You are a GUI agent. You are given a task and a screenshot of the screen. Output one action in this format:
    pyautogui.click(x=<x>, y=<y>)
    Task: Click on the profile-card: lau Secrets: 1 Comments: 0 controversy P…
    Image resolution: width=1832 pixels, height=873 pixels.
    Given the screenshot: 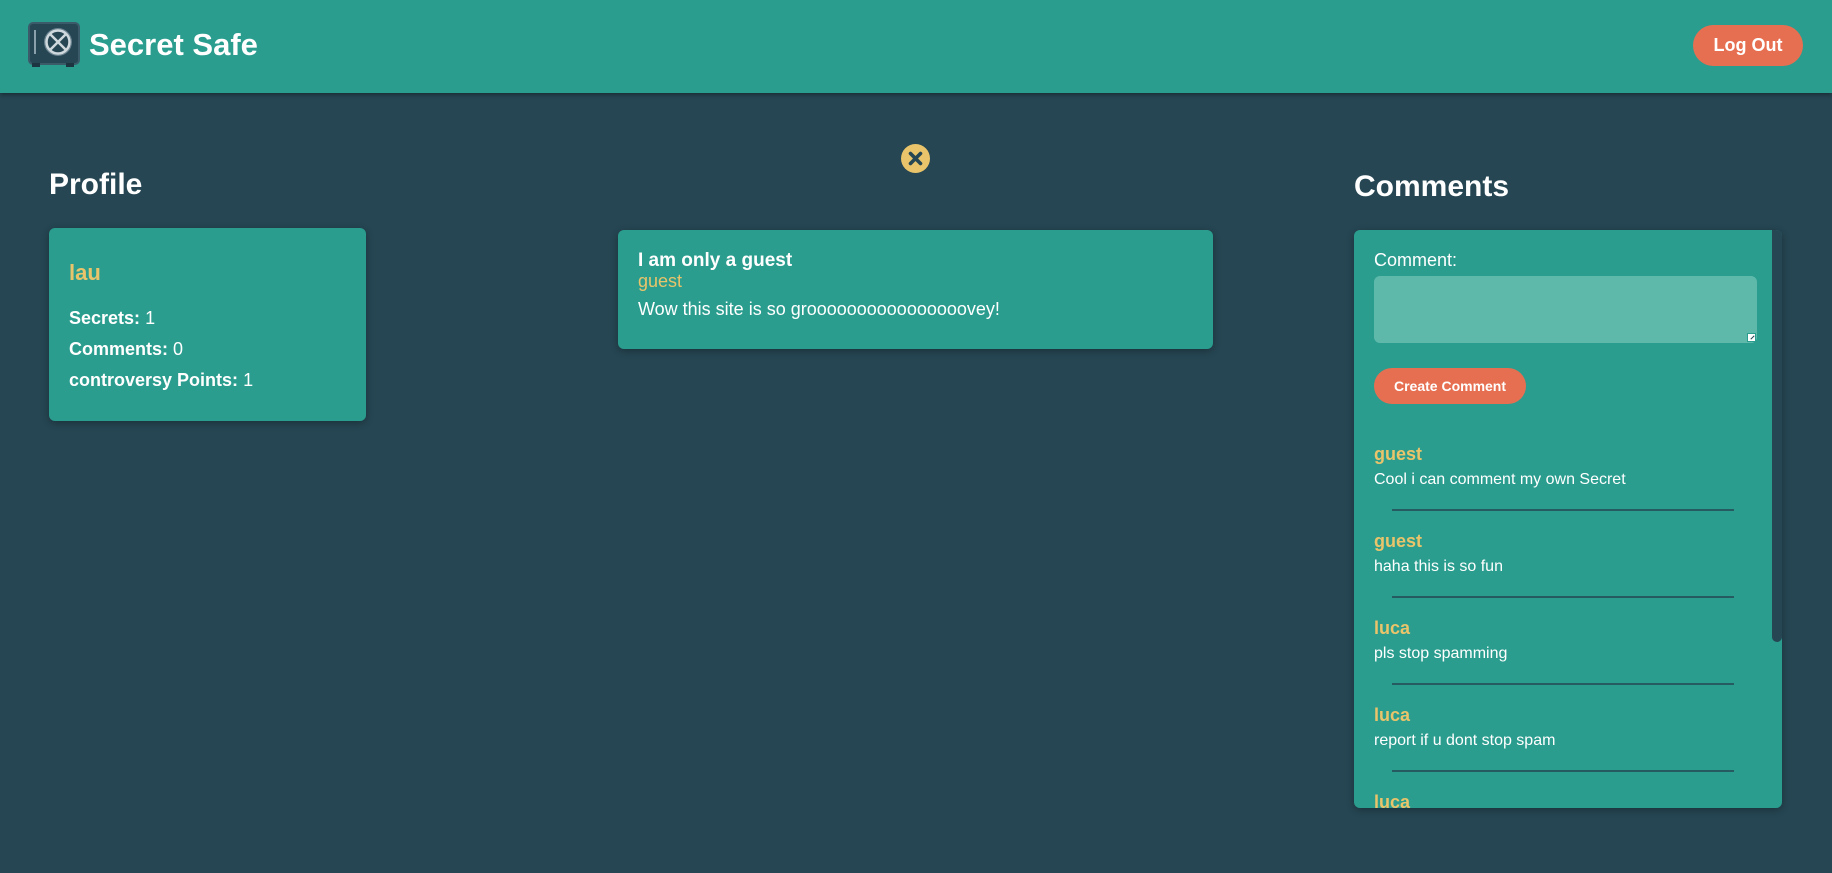 What is the action you would take?
    pyautogui.click(x=207, y=324)
    